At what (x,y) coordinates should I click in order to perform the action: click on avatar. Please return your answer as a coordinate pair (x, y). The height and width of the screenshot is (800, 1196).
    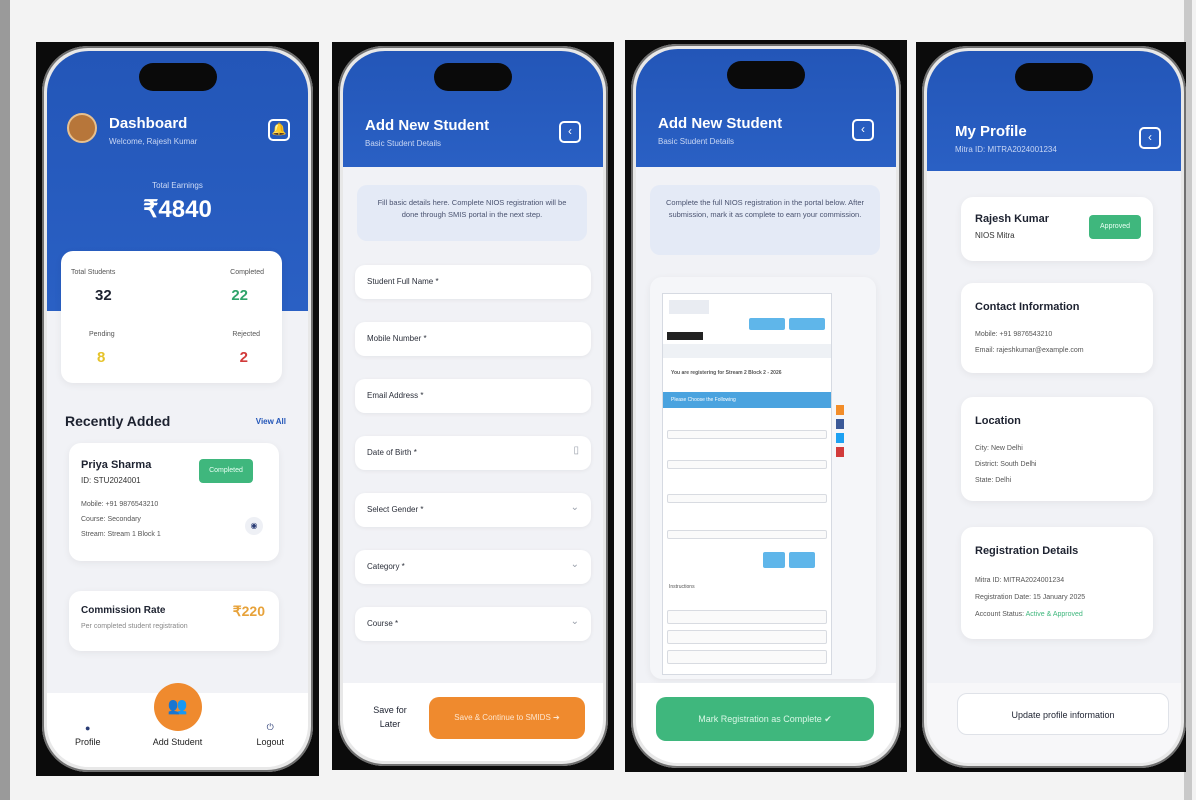
    Looking at the image, I should click on (82, 128).